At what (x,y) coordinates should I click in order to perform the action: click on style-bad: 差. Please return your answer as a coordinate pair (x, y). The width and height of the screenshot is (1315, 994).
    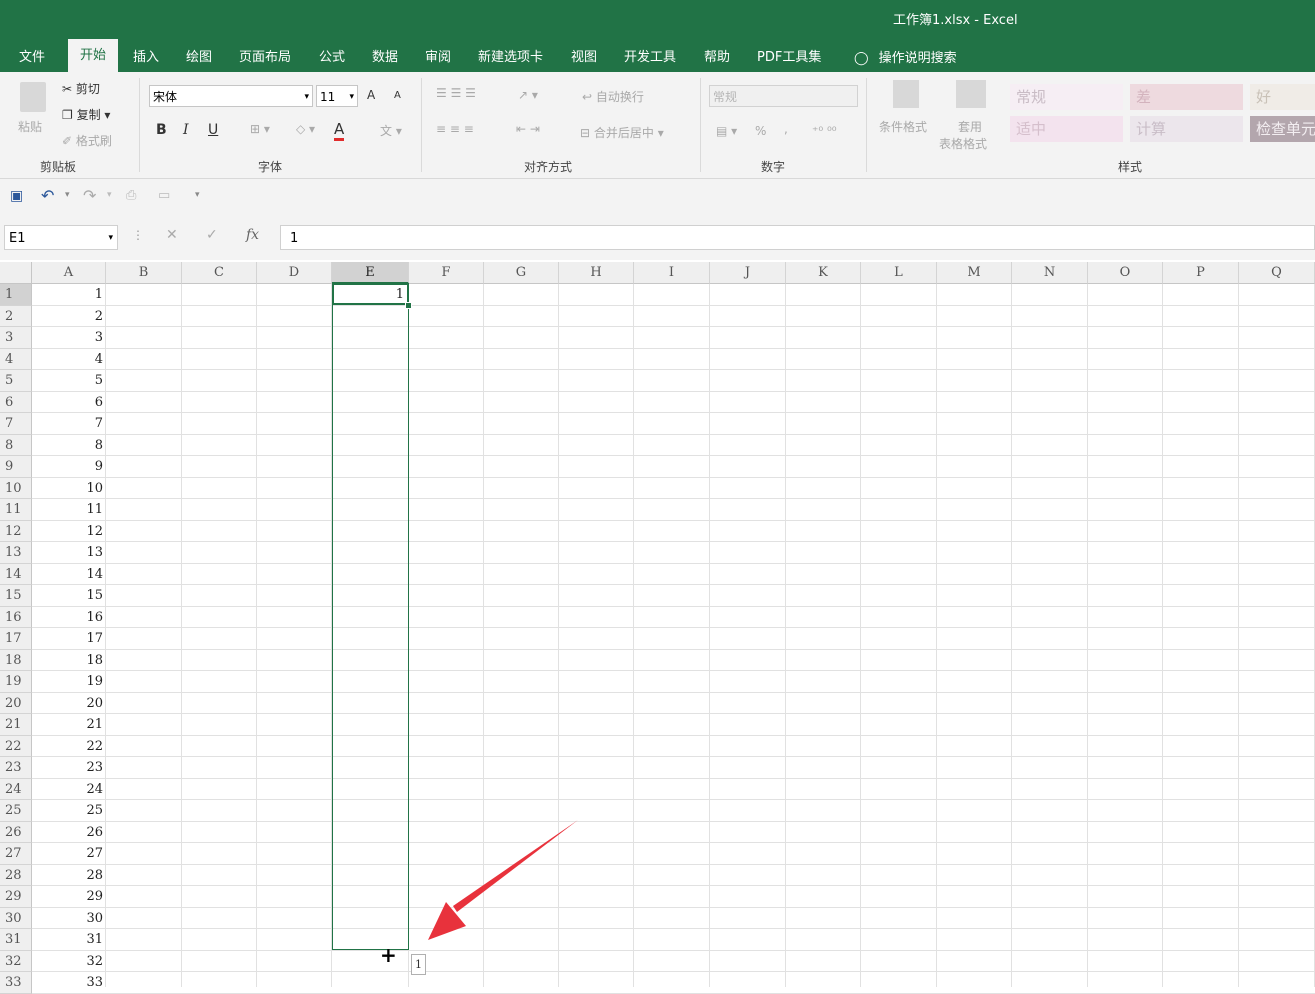
    Looking at the image, I should click on (1186, 97).